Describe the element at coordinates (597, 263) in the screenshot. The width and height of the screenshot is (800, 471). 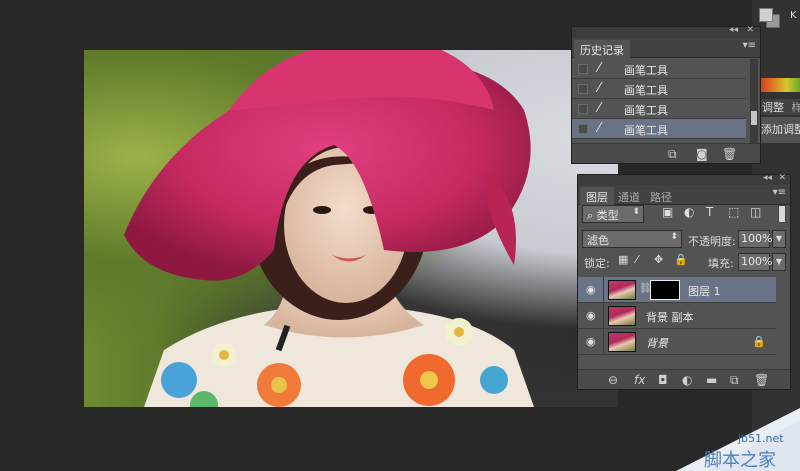
I see `lock-label: 锁定:` at that location.